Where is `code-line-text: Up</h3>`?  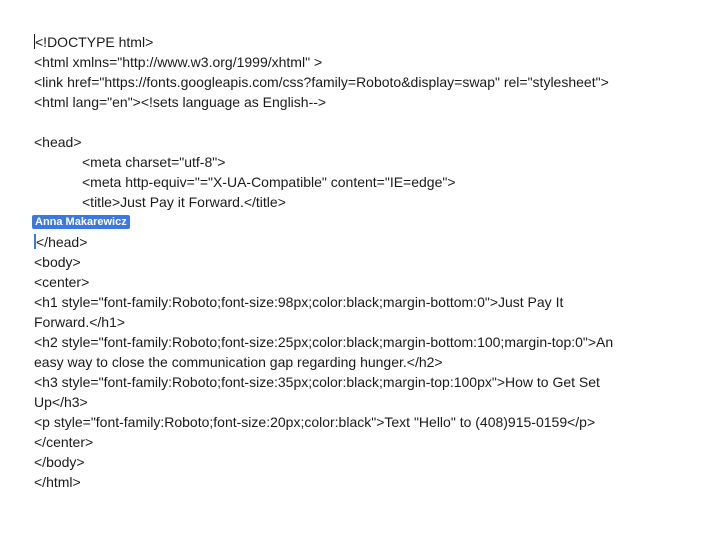 code-line-text: Up</h3> is located at coordinates (61, 402).